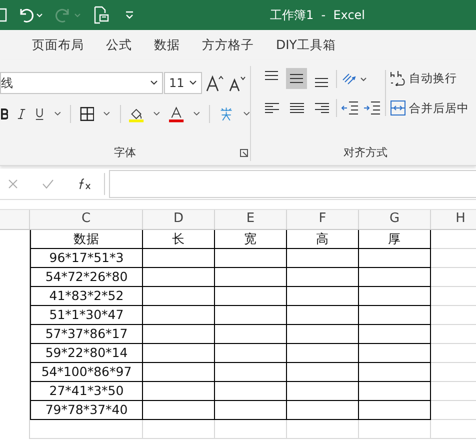 The height and width of the screenshot is (441, 476). Describe the element at coordinates (429, 78) in the screenshot. I see `wrap-text-button: 自动换行` at that location.